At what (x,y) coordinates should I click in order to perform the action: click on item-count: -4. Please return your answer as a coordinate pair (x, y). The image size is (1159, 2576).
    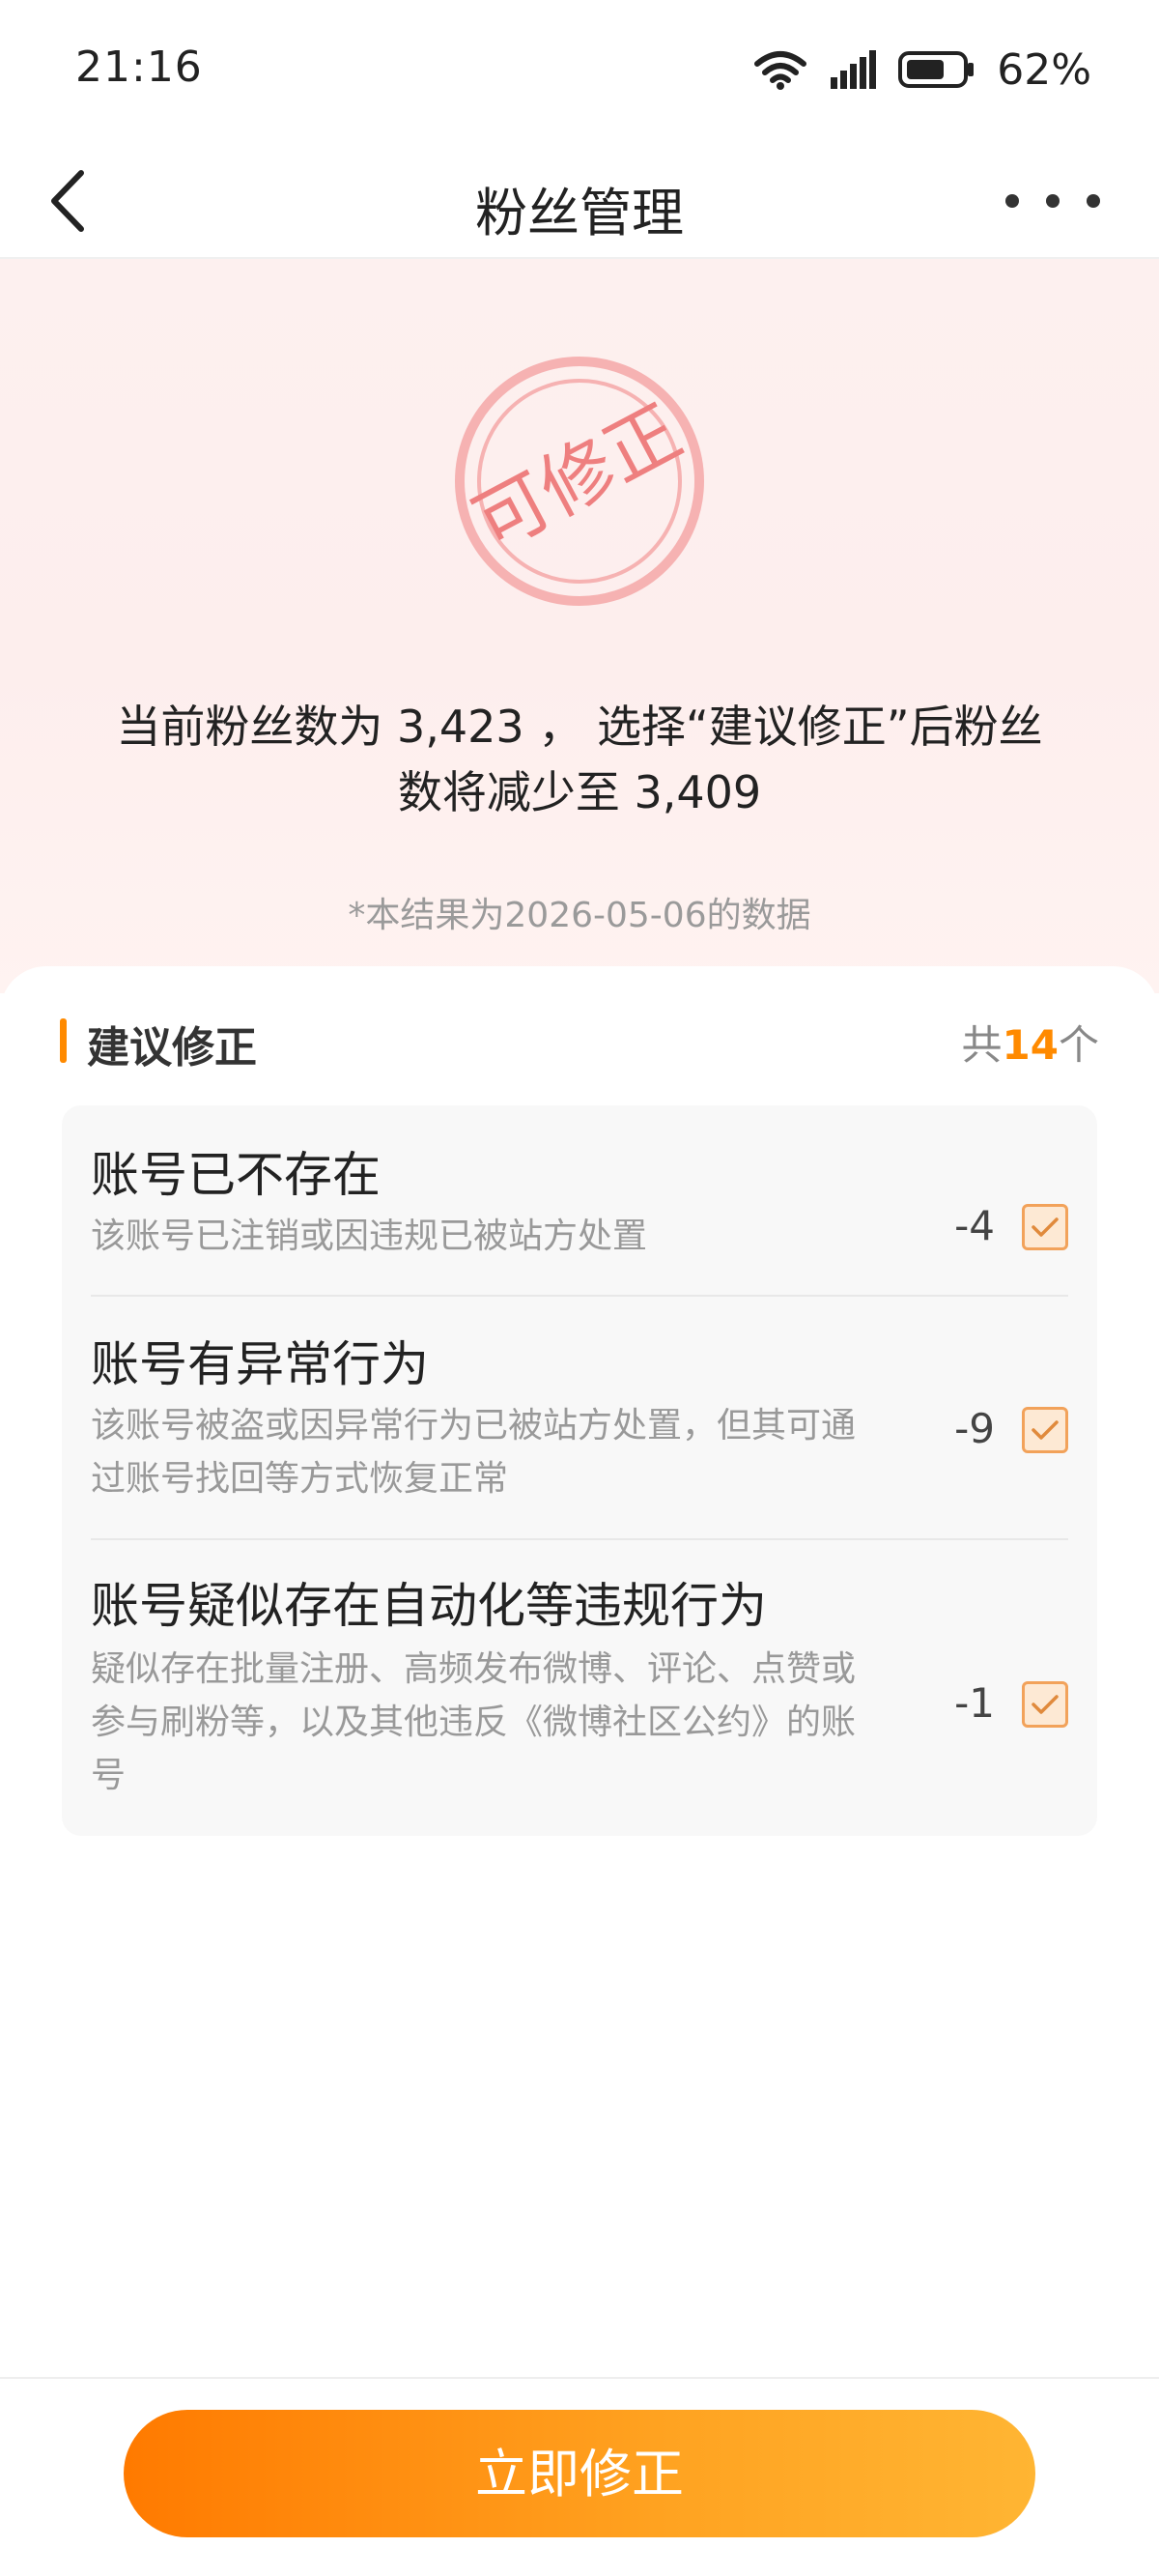
    Looking at the image, I should click on (974, 1226).